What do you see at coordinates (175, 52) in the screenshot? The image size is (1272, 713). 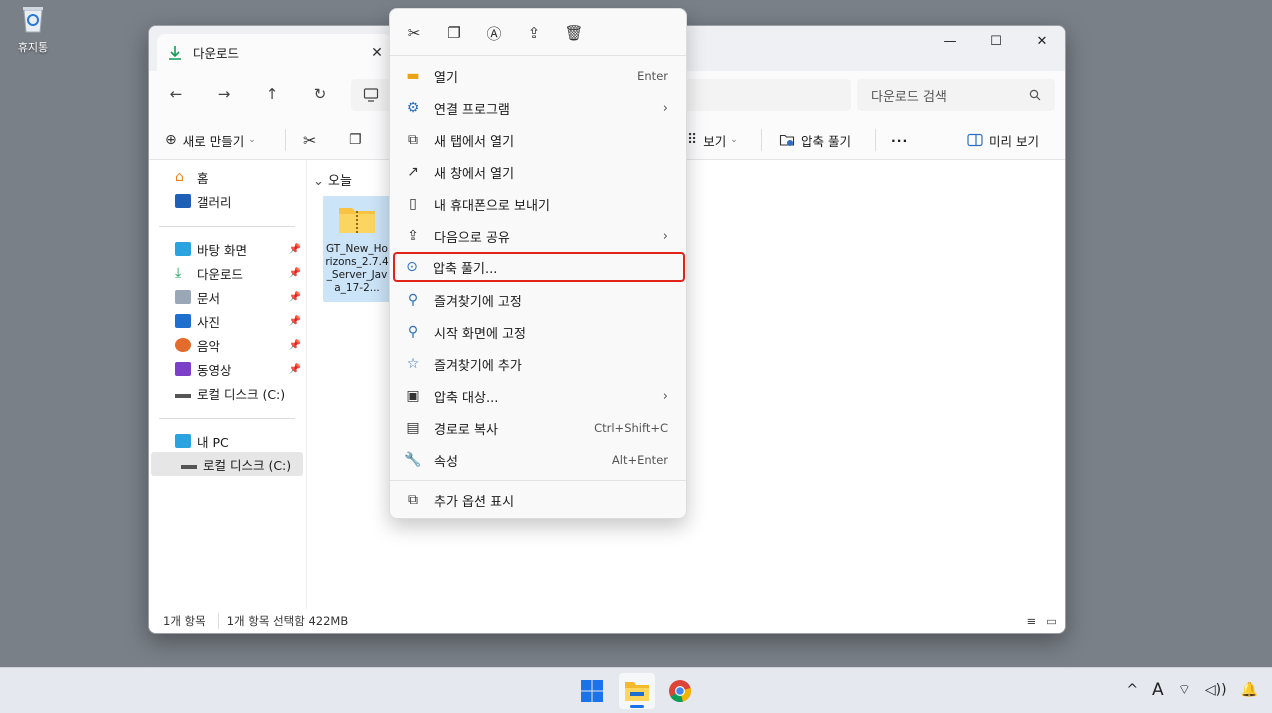 I see `download-icon` at bounding box center [175, 52].